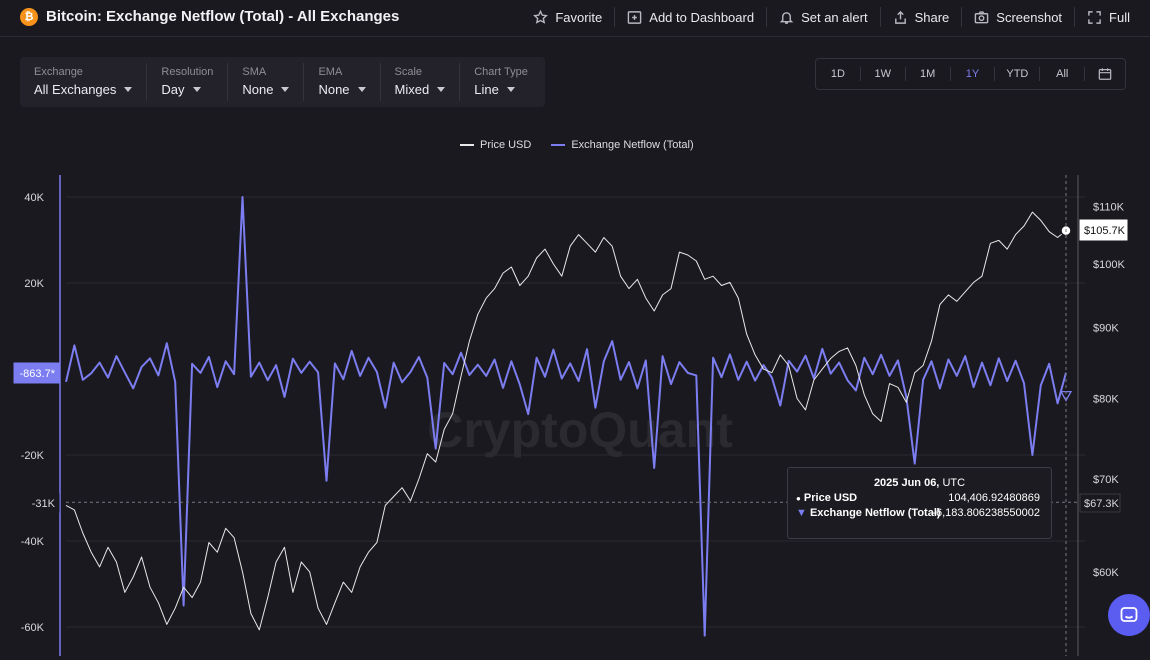 Image resolution: width=1150 pixels, height=660 pixels. Describe the element at coordinates (1106, 573) in the screenshot. I see `right-tick-label: $60K` at that location.